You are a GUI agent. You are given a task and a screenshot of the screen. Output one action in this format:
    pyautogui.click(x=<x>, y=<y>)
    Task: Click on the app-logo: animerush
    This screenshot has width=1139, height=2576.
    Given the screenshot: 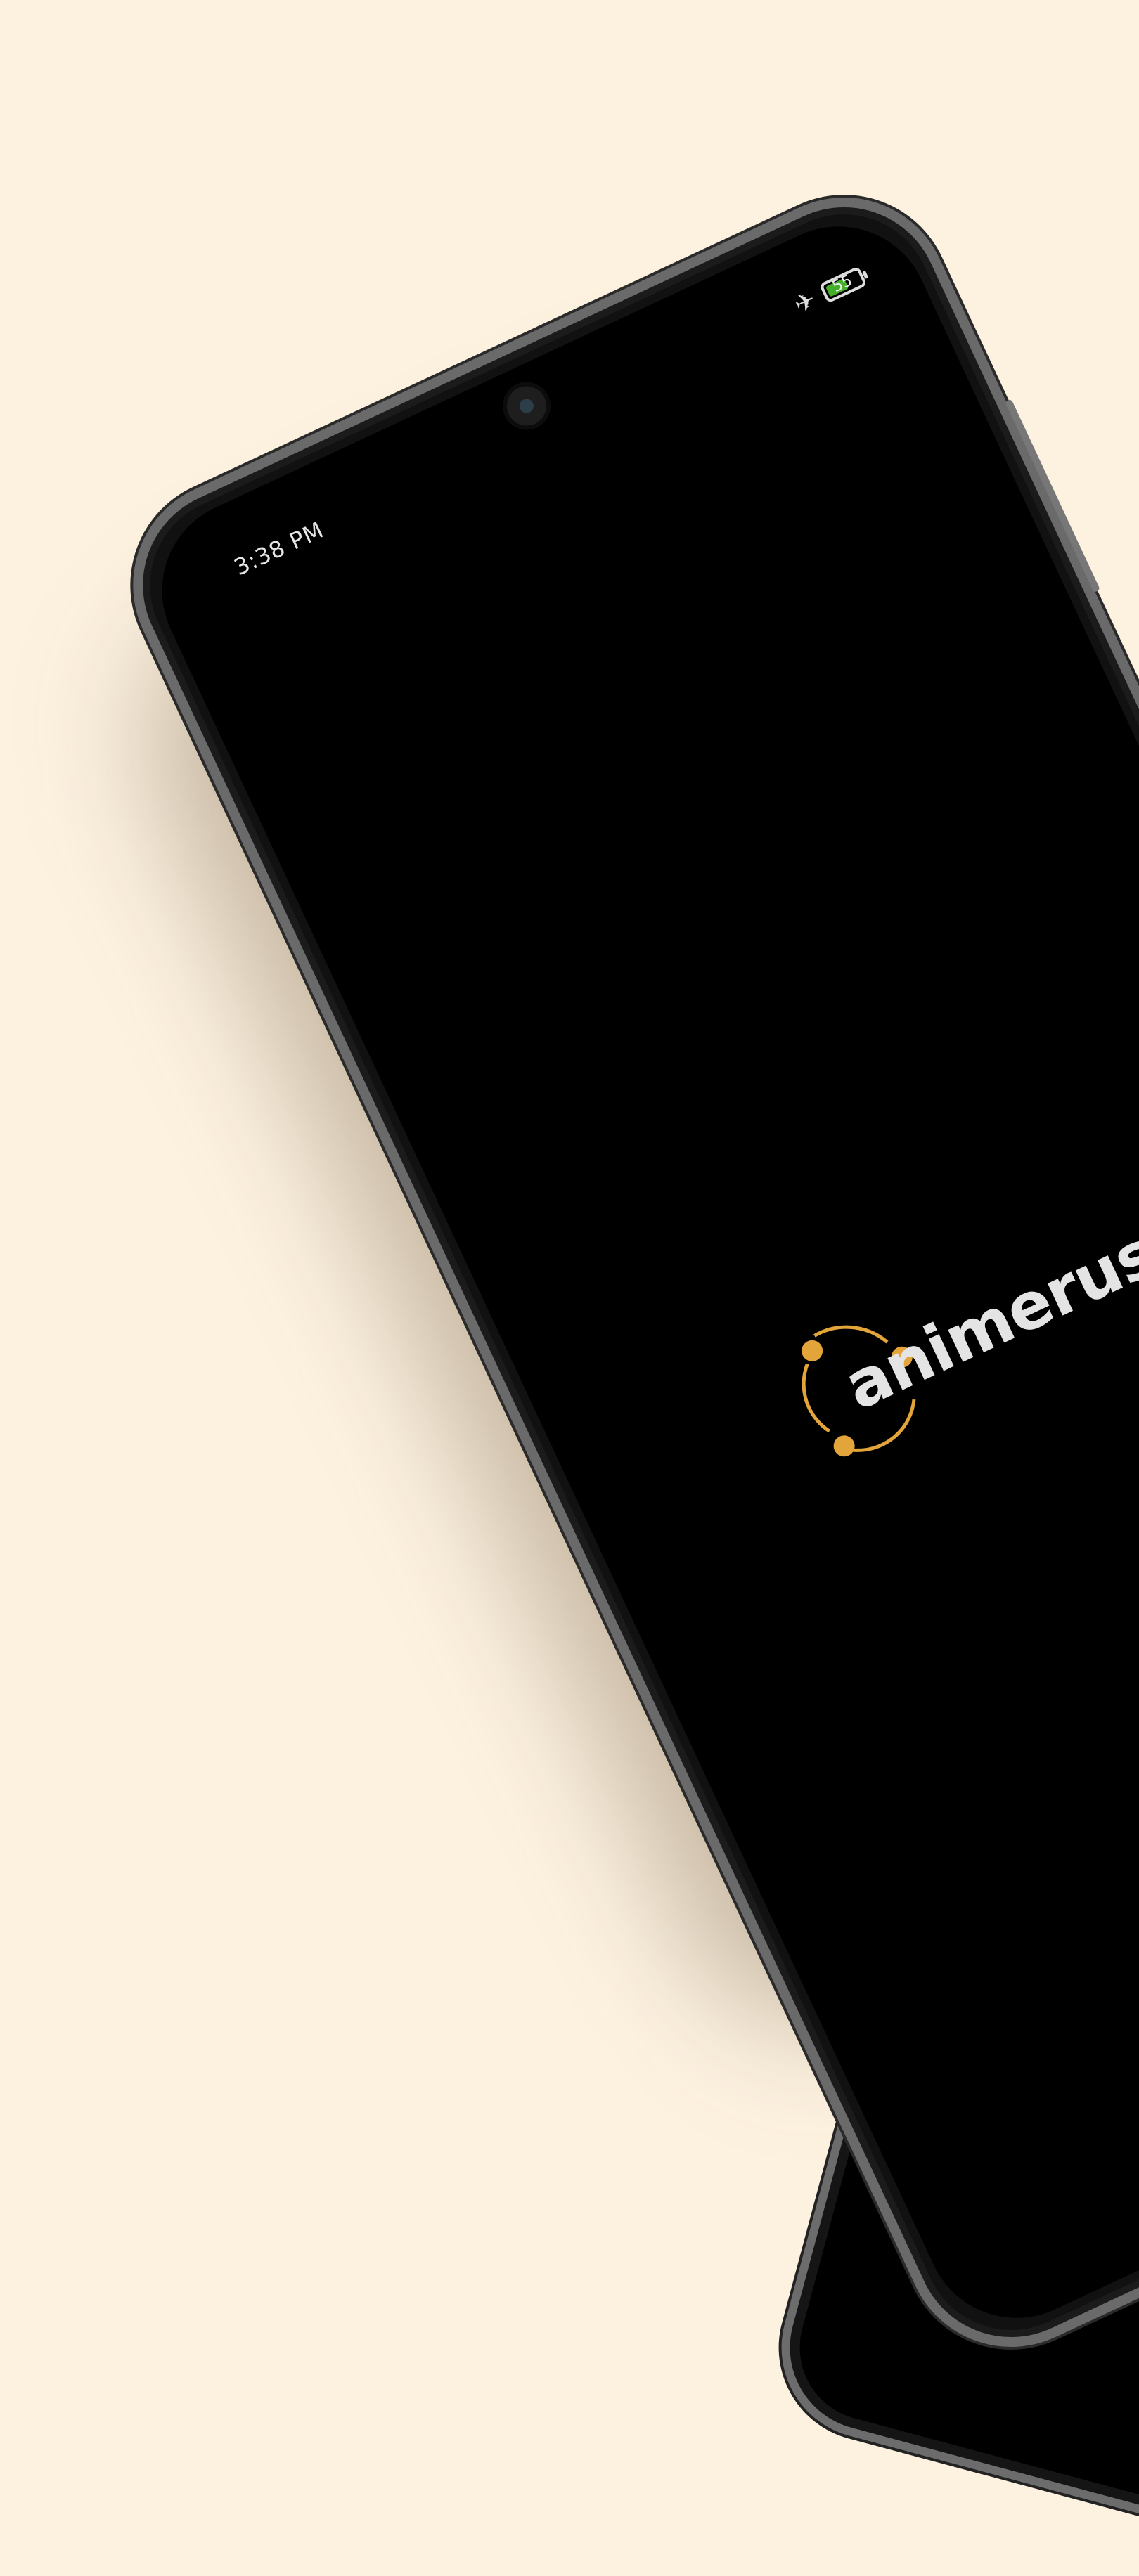 What is the action you would take?
    pyautogui.click(x=956, y=1335)
    